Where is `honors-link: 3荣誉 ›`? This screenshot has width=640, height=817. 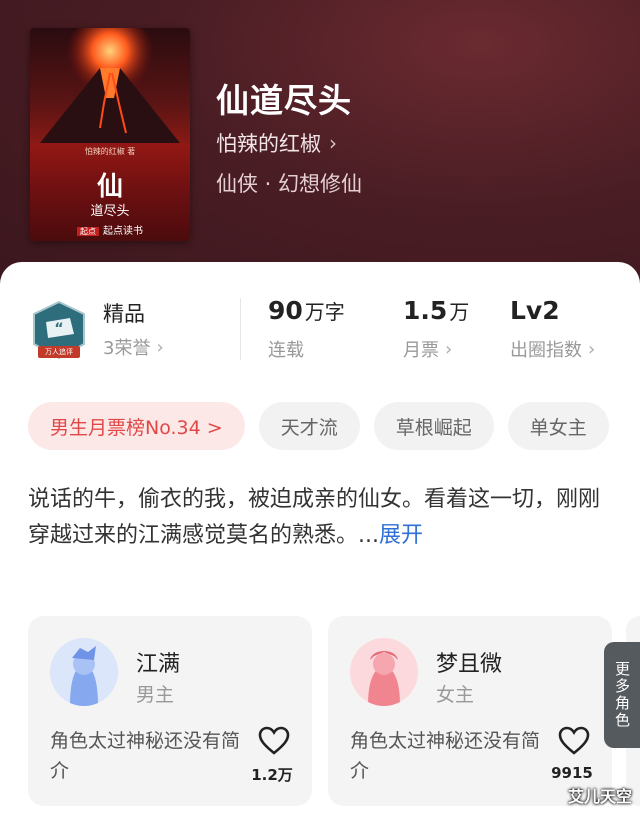
honors-link: 3荣誉 › is located at coordinates (133, 347).